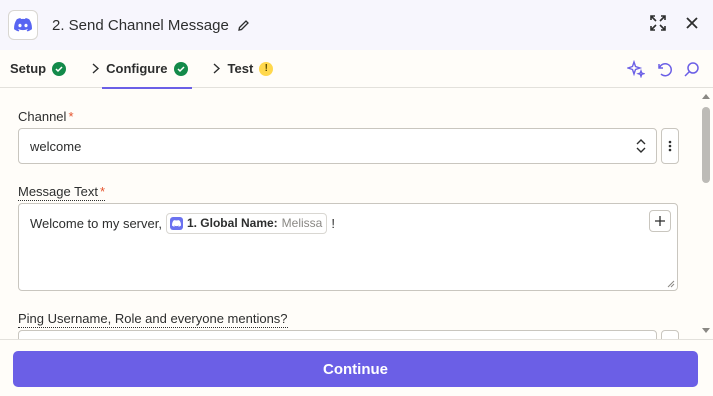  I want to click on ping-mentions-select, so click(337, 334).